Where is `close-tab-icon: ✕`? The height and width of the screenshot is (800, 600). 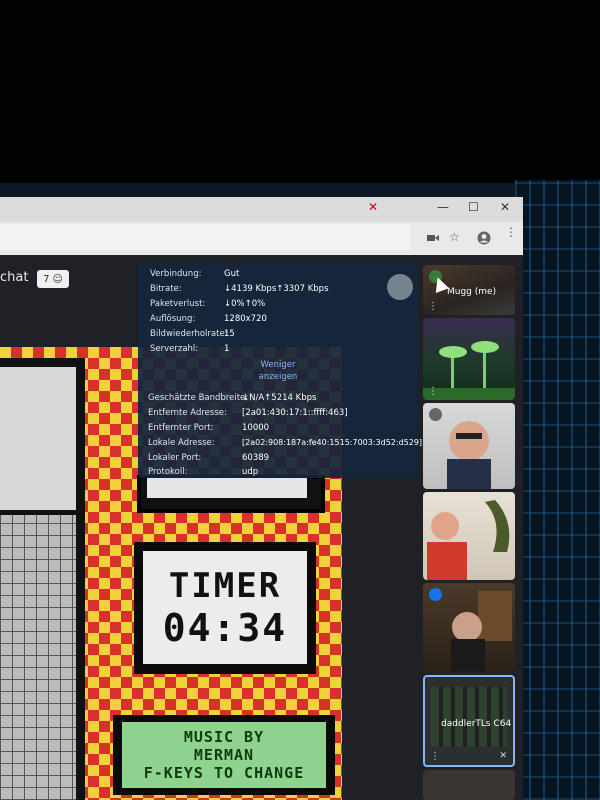
close-tab-icon: ✕ is located at coordinates (373, 207).